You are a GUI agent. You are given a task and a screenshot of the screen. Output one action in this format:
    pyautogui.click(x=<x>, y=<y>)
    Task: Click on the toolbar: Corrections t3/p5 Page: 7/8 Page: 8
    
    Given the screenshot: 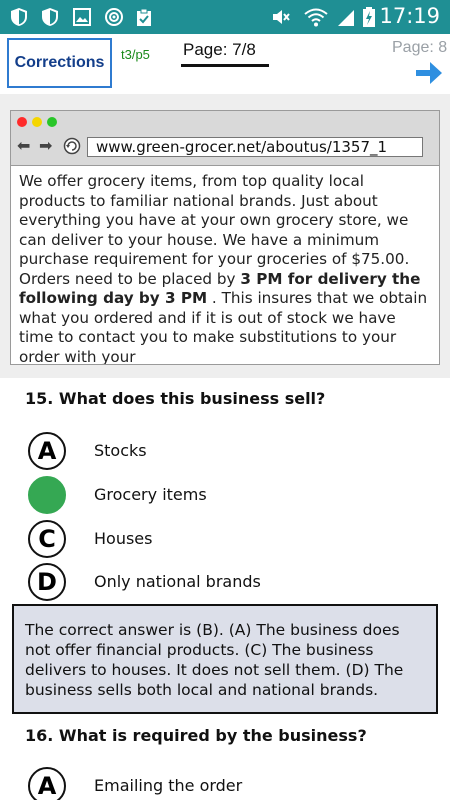 What is the action you would take?
    pyautogui.click(x=225, y=64)
    